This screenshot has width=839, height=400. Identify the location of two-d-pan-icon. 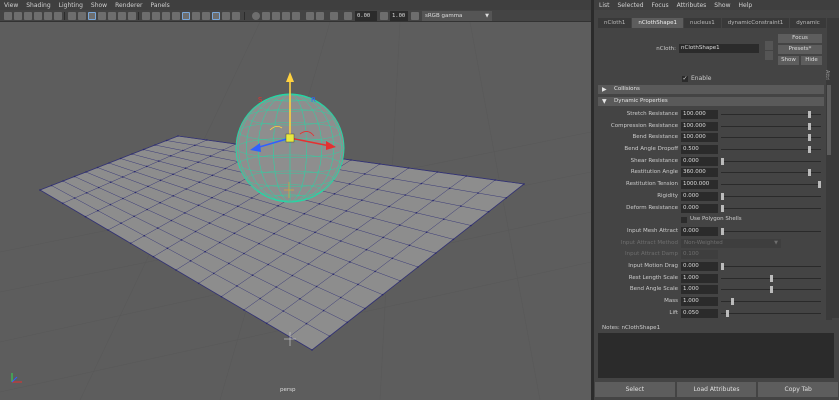
(48, 16).